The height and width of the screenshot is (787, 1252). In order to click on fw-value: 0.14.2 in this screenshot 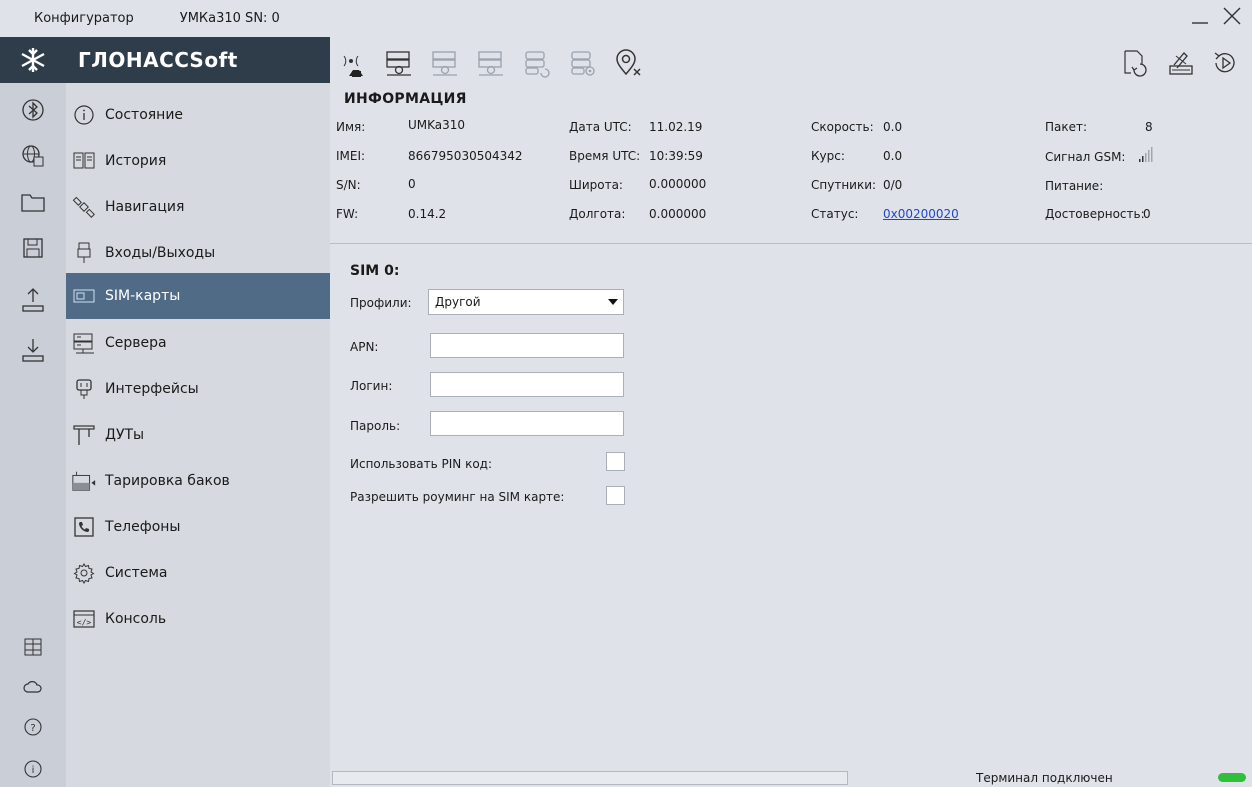, I will do `click(427, 214)`.